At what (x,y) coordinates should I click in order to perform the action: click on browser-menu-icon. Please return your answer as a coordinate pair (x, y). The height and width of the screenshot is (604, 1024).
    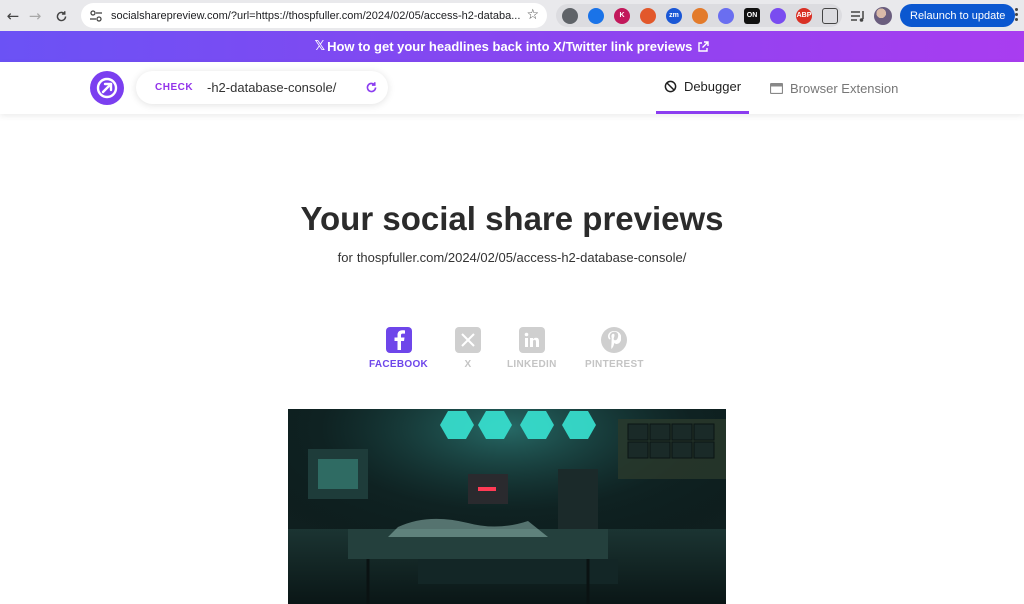
    Looking at the image, I should click on (1017, 14).